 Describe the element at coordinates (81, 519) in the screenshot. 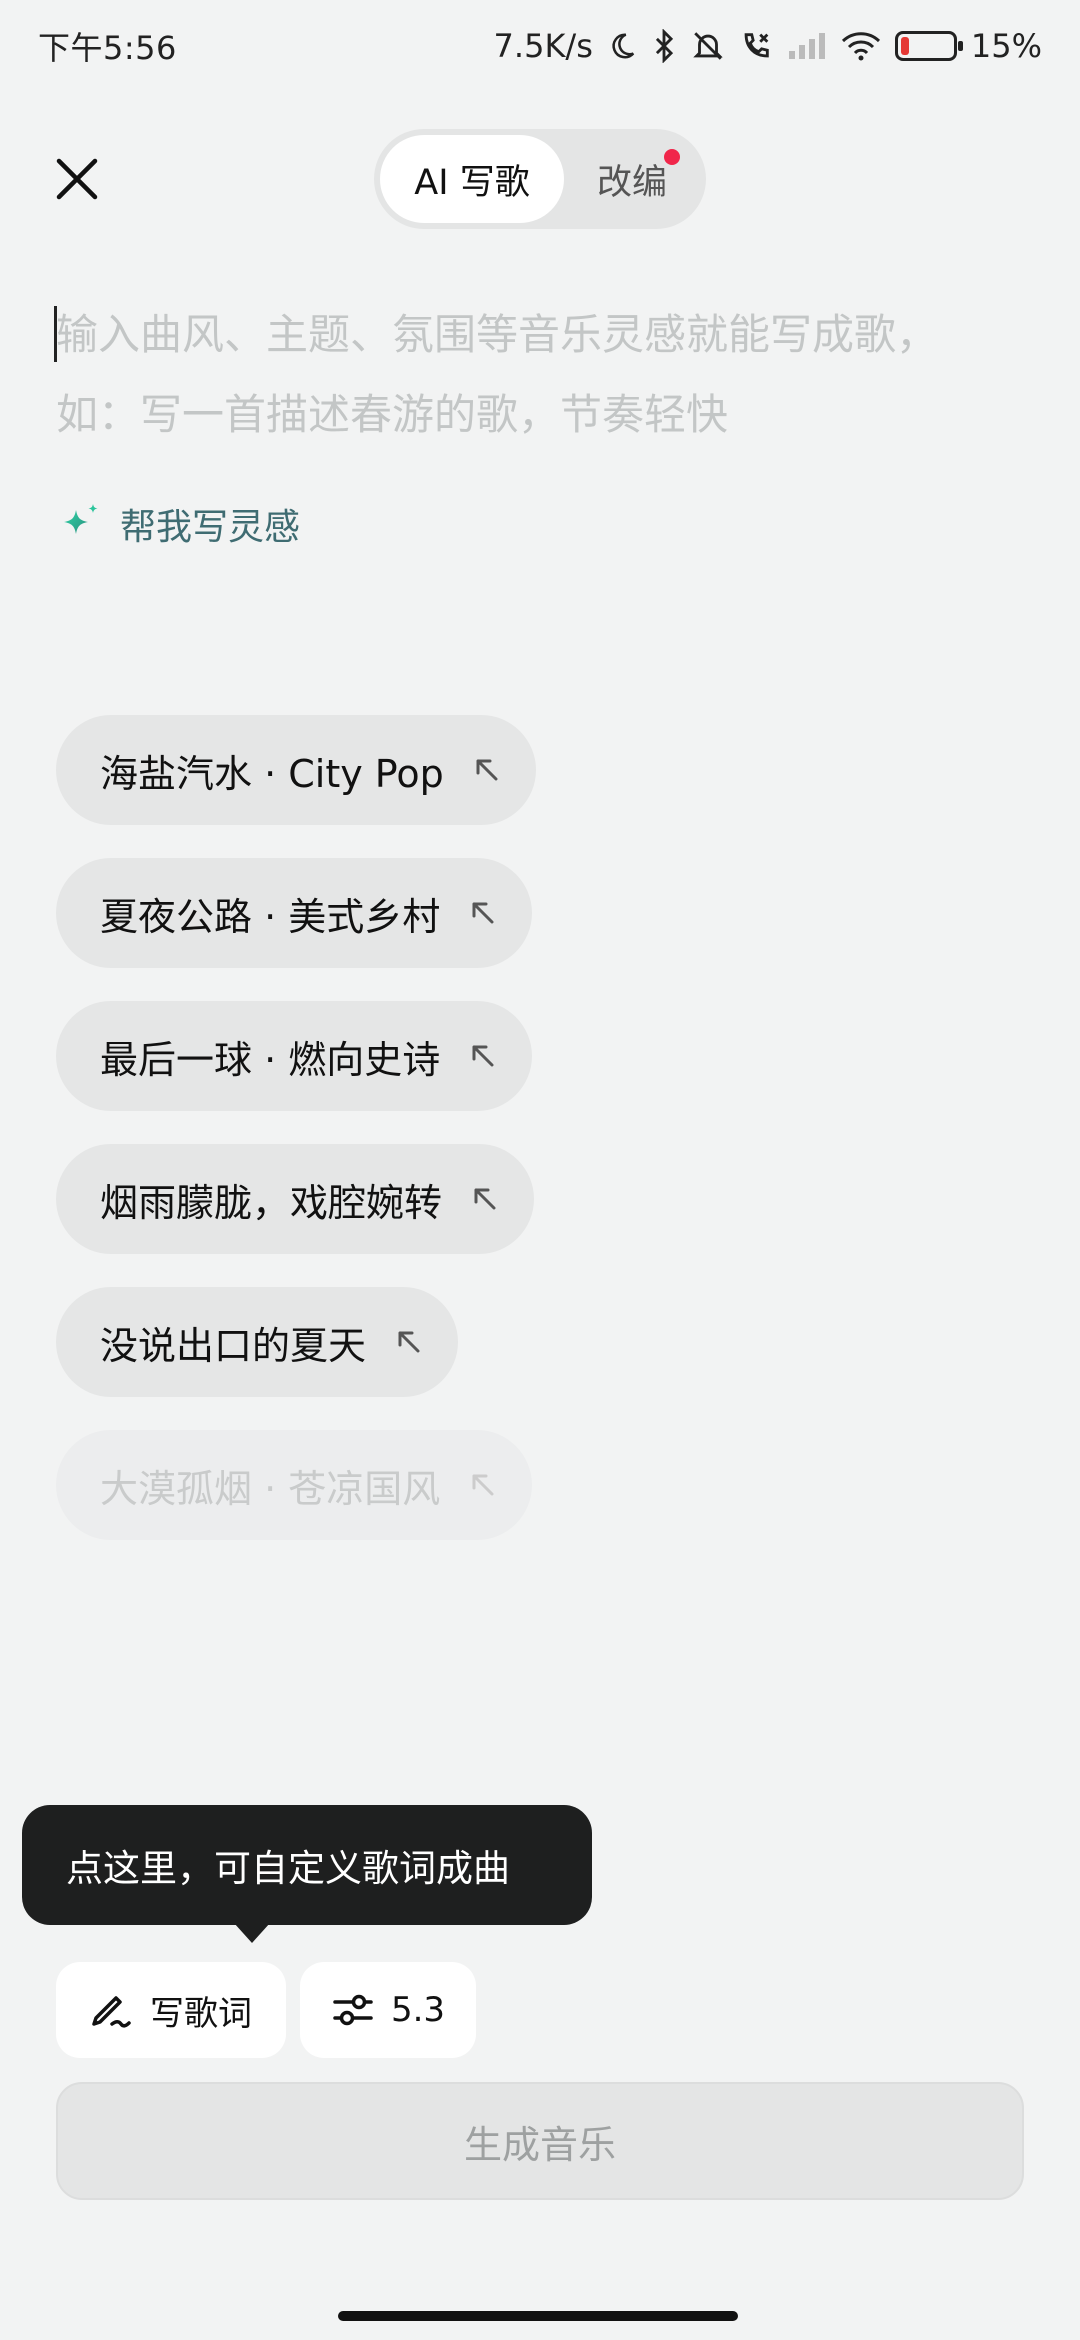

I see `sparkle-icon` at that location.